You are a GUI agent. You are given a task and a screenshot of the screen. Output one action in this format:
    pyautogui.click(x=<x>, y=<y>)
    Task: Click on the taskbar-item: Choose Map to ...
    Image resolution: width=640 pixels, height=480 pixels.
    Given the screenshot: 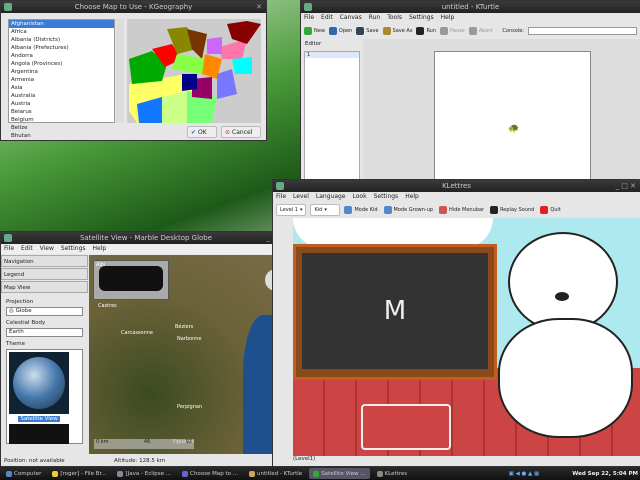 What is the action you would take?
    pyautogui.click(x=210, y=473)
    